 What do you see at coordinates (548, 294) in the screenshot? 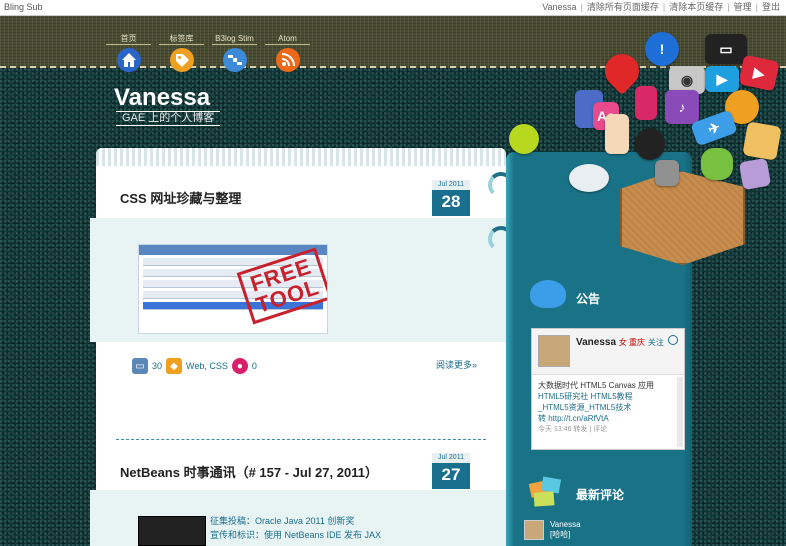
I see `twitter-bird-icon` at bounding box center [548, 294].